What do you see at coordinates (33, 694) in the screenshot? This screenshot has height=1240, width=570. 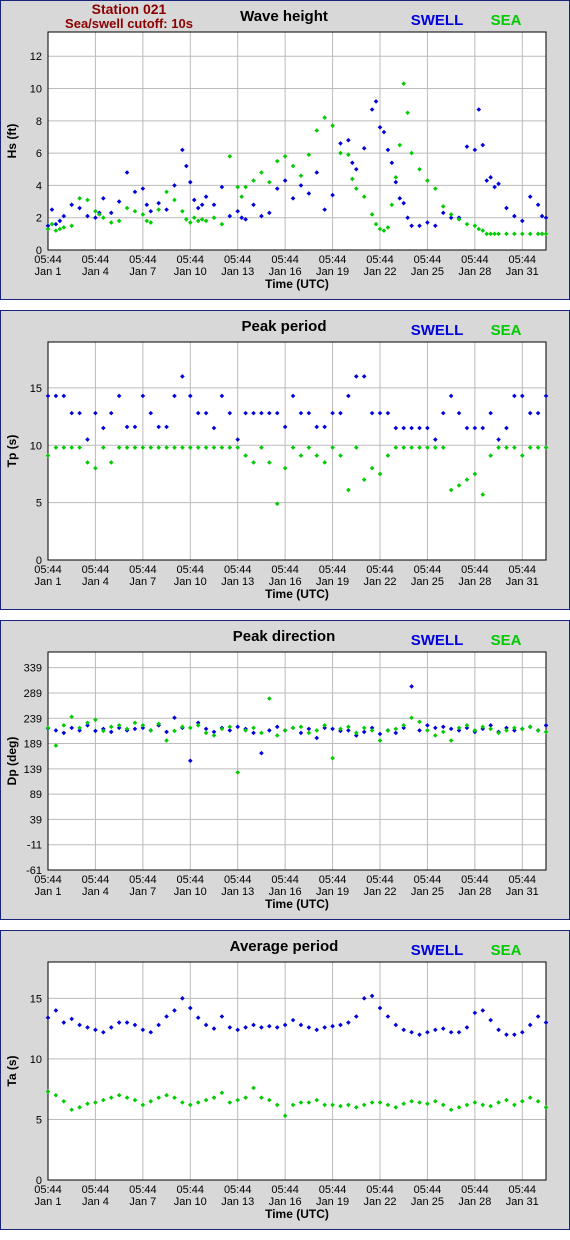 I see `y-tick-label: 289` at bounding box center [33, 694].